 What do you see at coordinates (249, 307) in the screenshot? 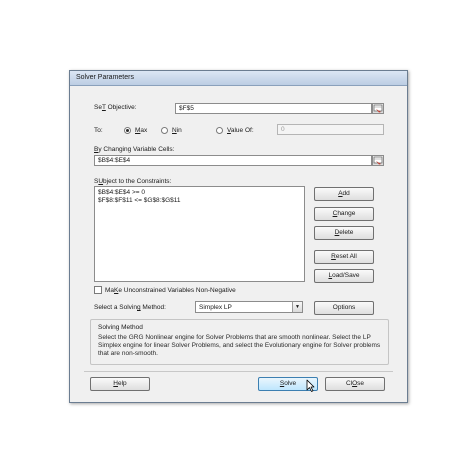
I see `solving-method-select: Simplex LP ▼` at bounding box center [249, 307].